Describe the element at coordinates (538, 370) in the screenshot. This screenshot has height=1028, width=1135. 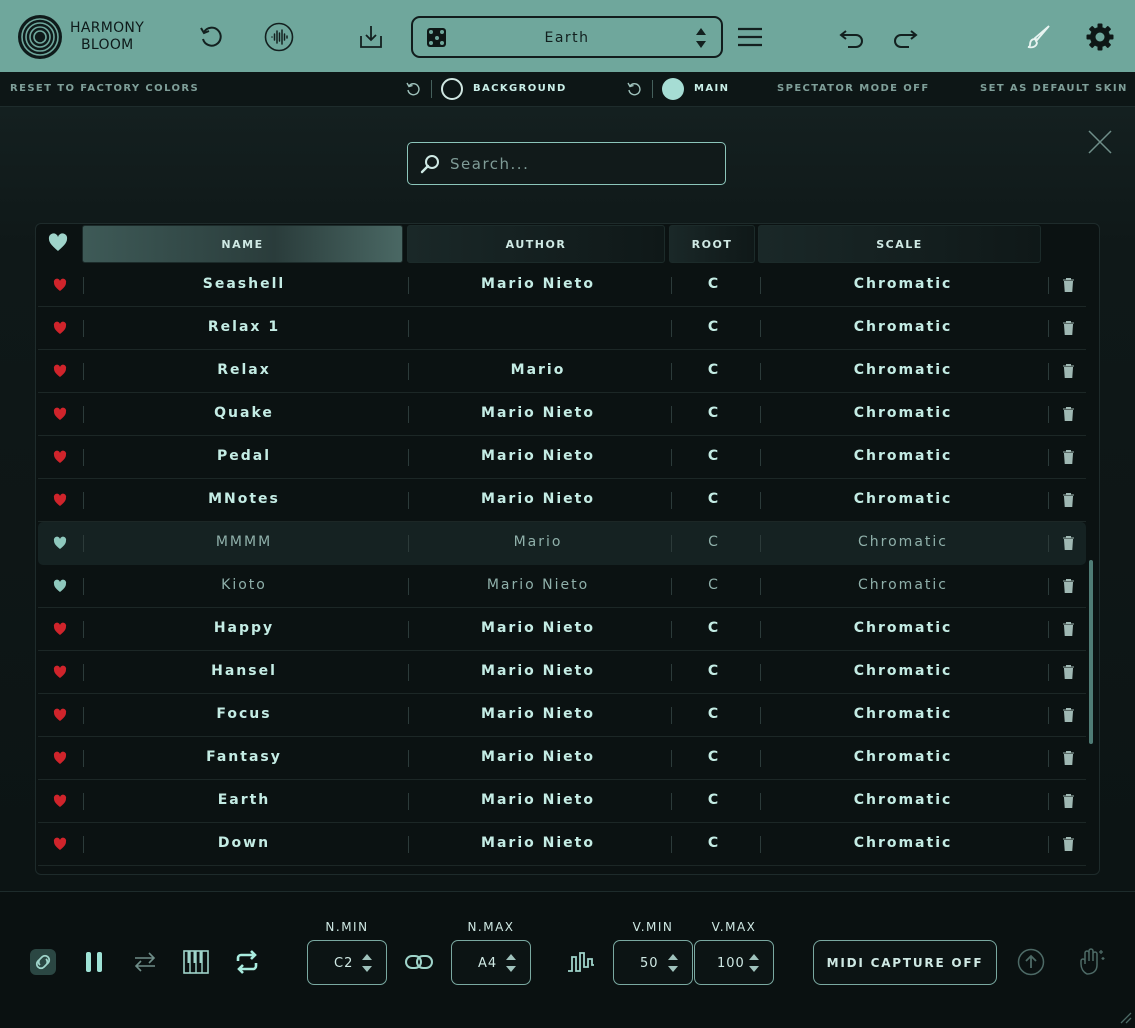
I see `author-cell: Mario` at that location.